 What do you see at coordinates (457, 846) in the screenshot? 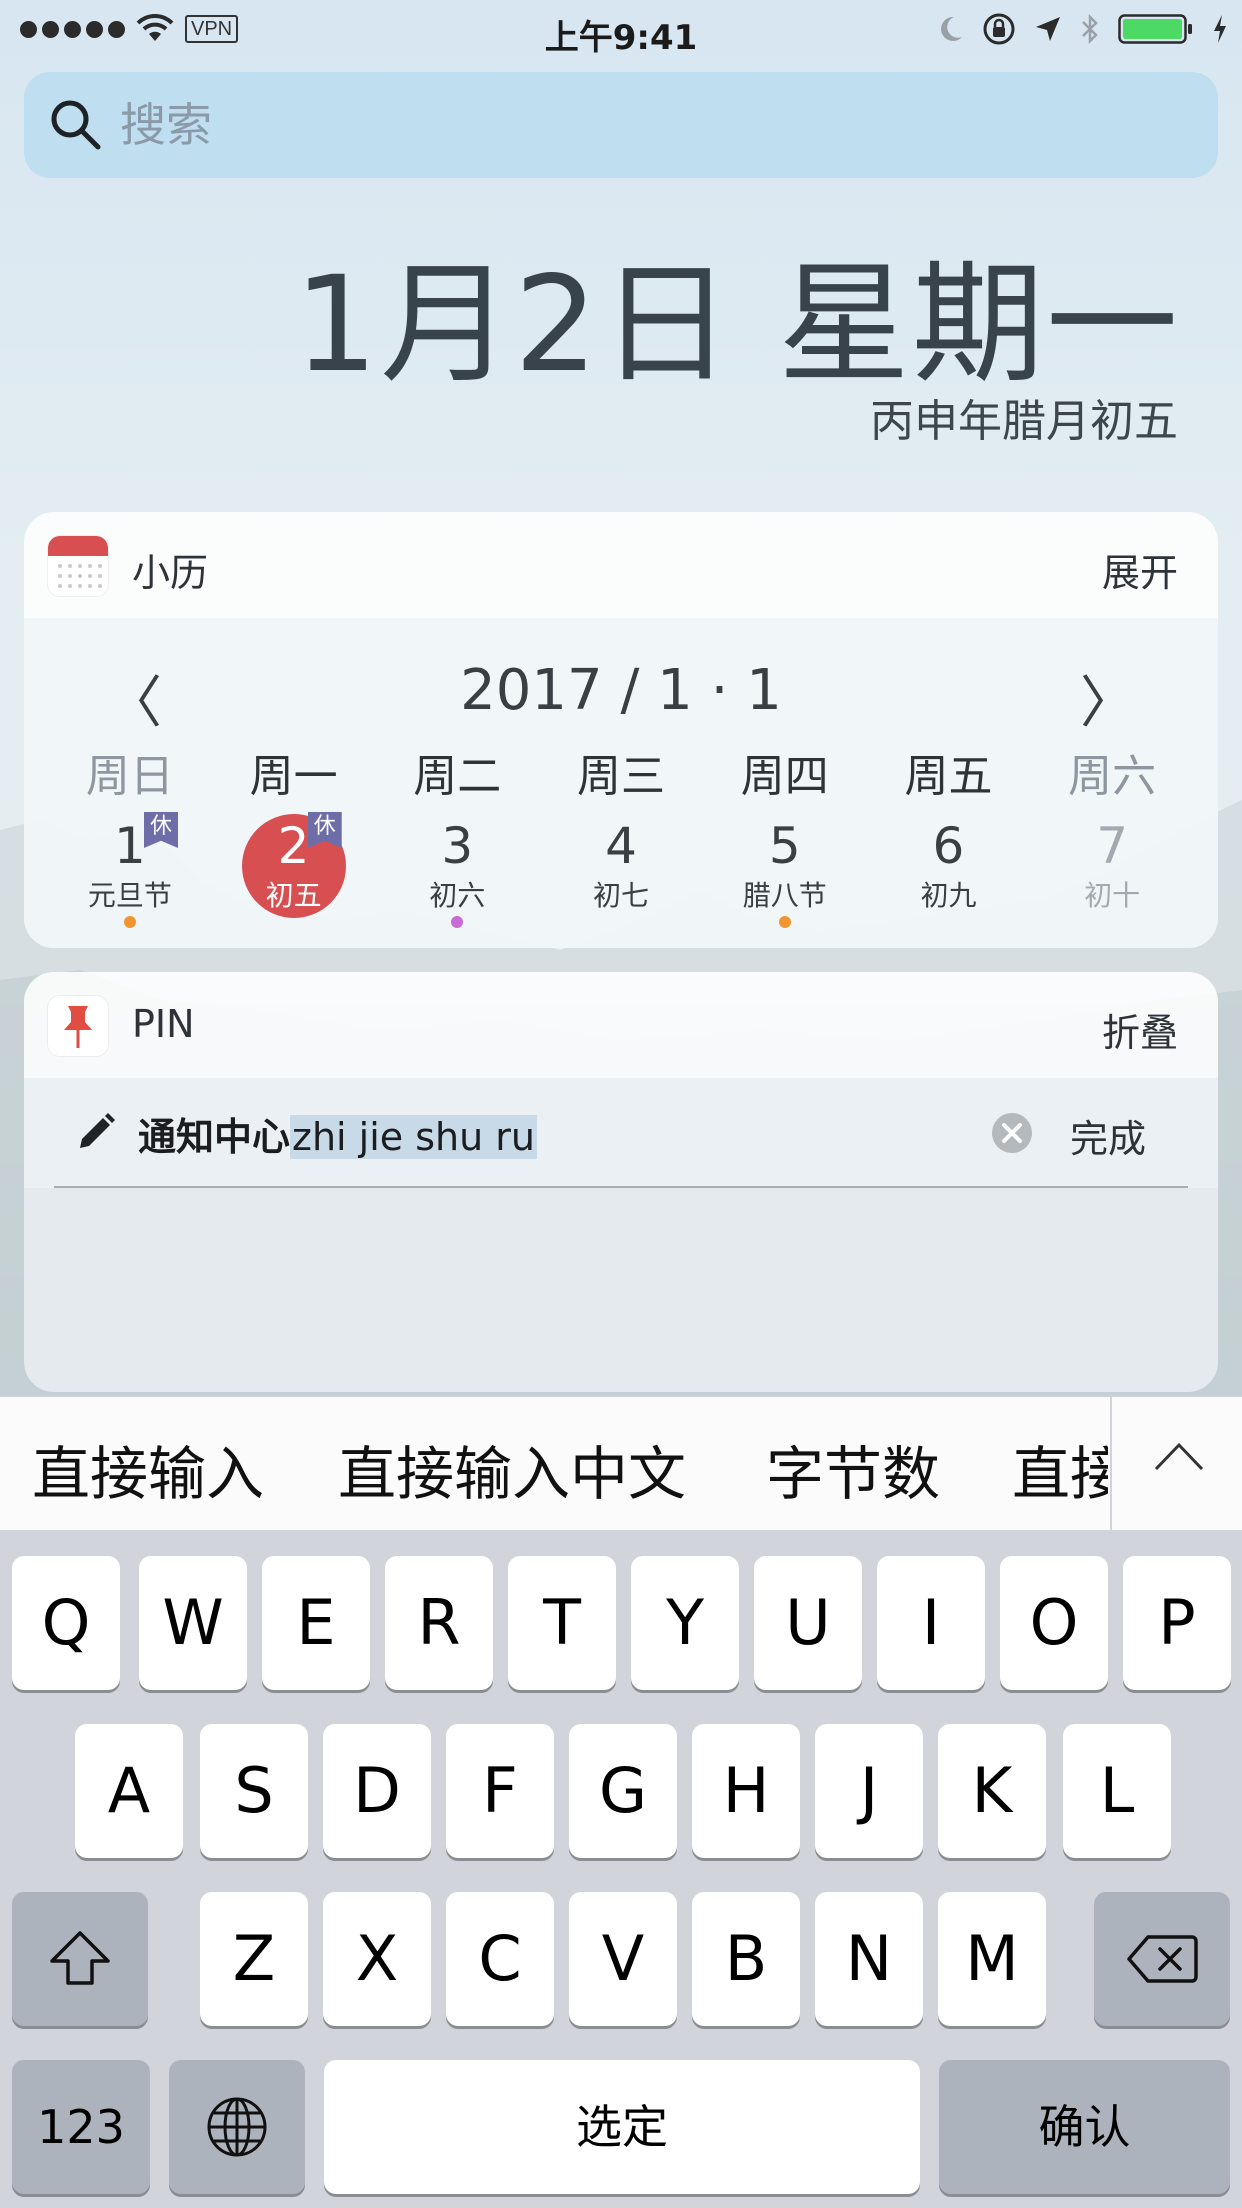
I see `day-number: 3` at bounding box center [457, 846].